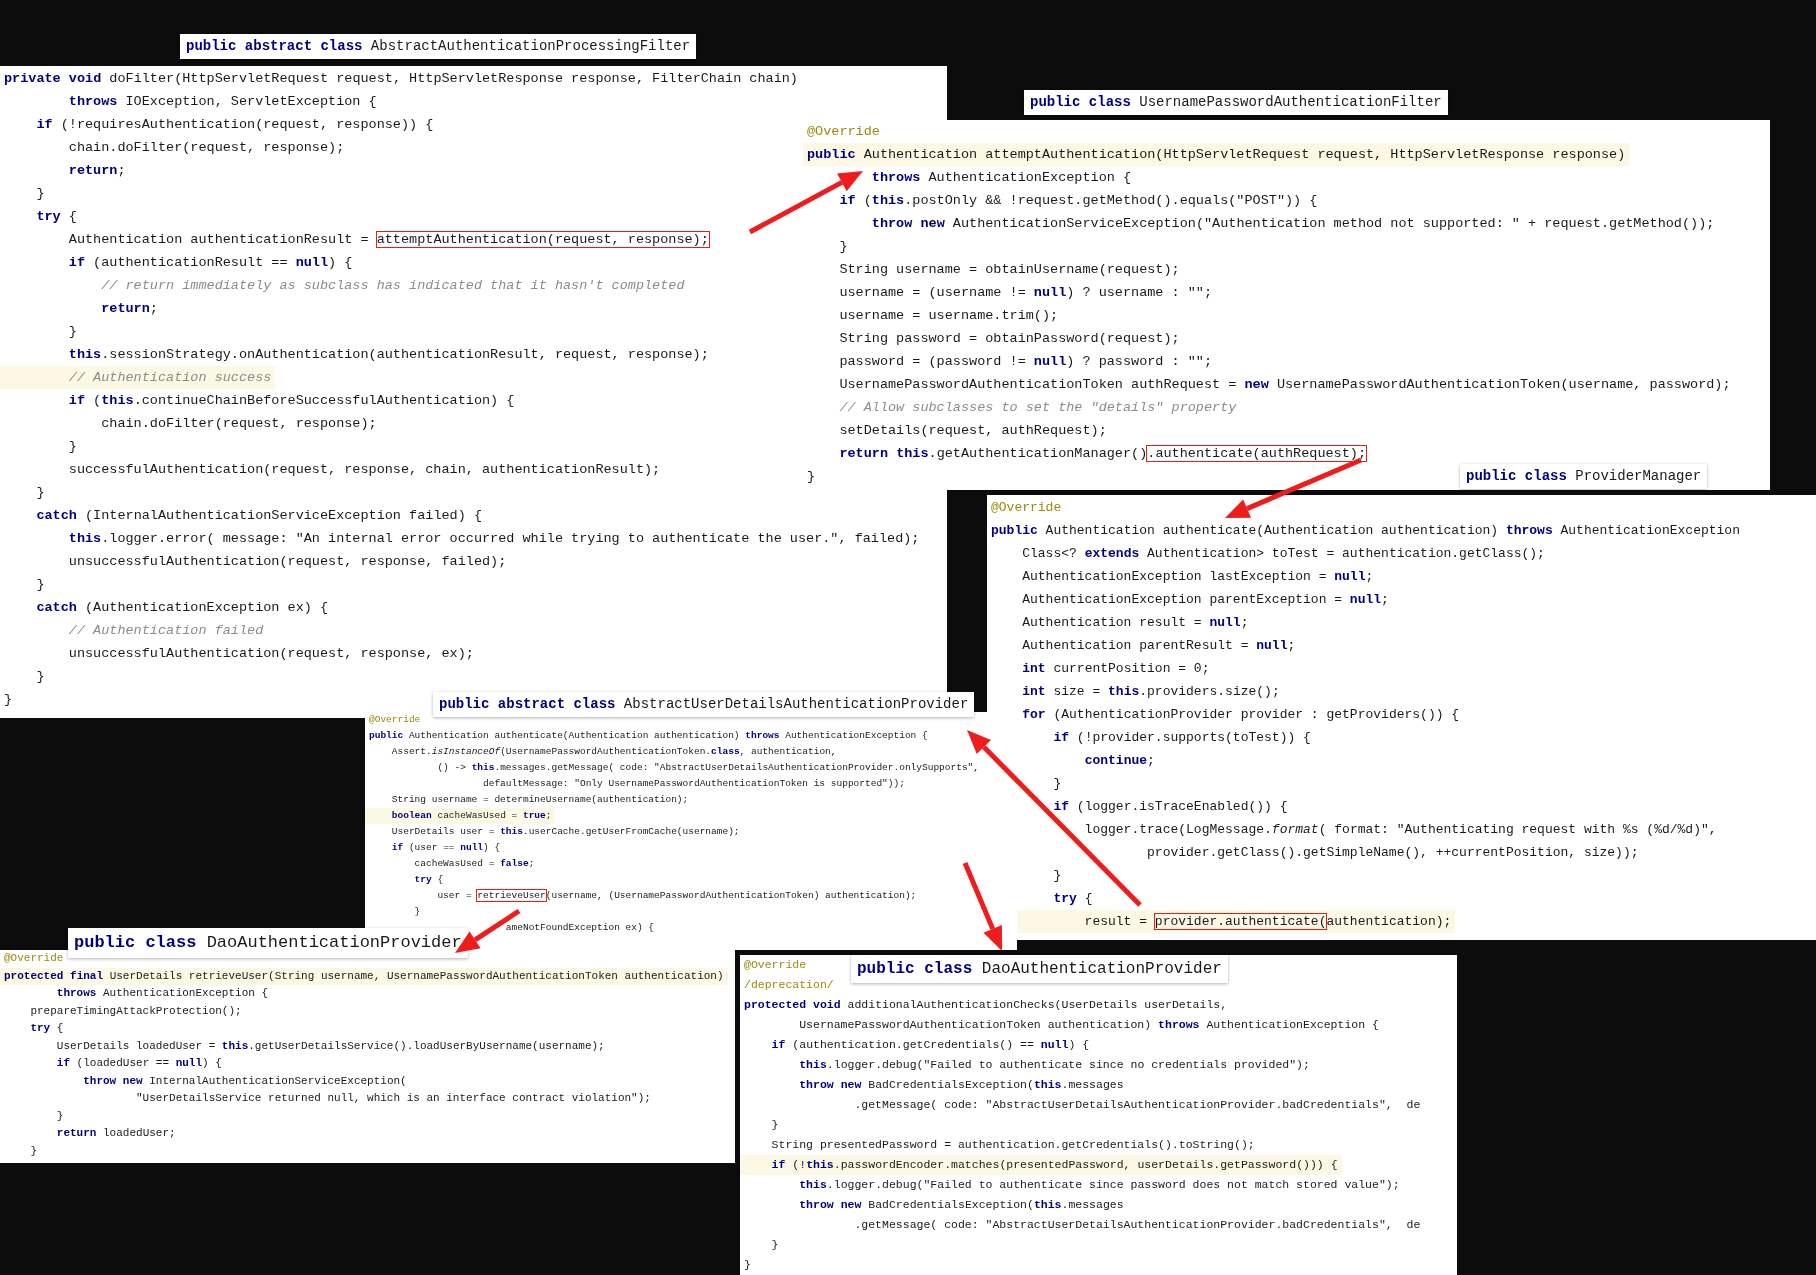 The image size is (1816, 1275). What do you see at coordinates (677, 896) in the screenshot?
I see `code-line: user = retrieveUser(username, (UsernamePasswordAuthenticationToken) authentication);` at bounding box center [677, 896].